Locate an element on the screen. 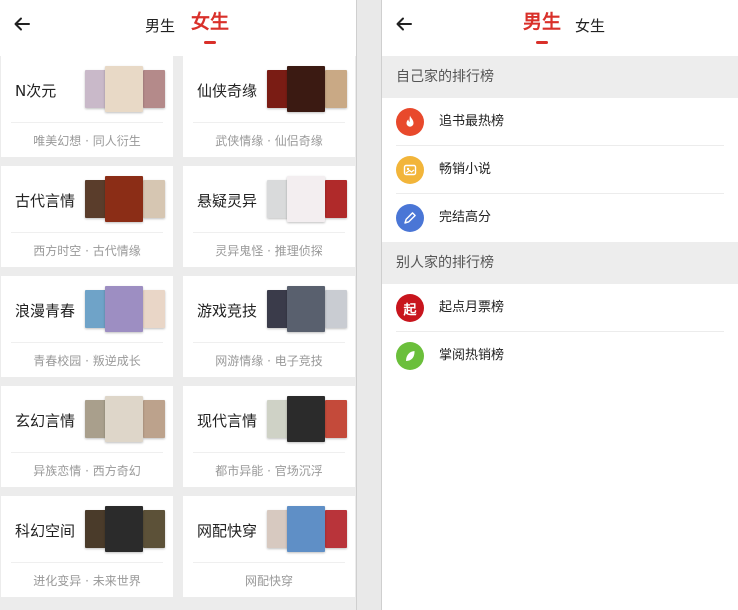  ranking-label: 完结高分 is located at coordinates (465, 217).